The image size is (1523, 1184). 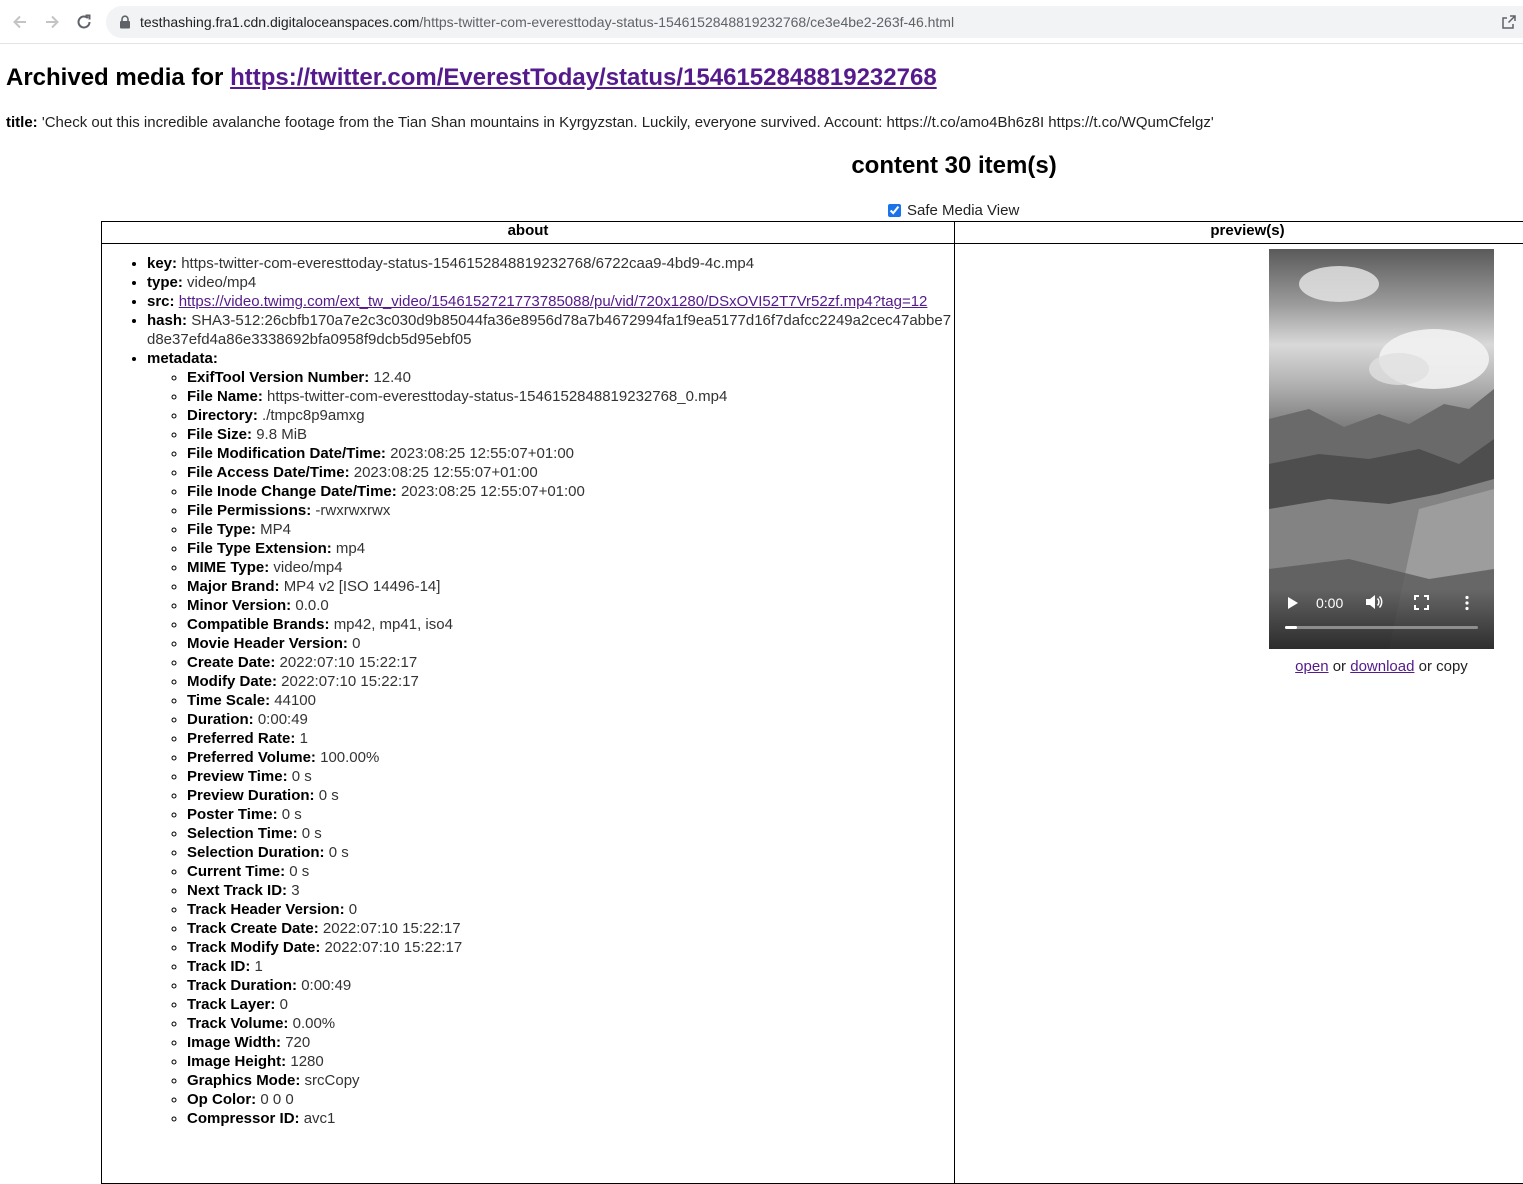 I want to click on lock-icon, so click(x=125, y=22).